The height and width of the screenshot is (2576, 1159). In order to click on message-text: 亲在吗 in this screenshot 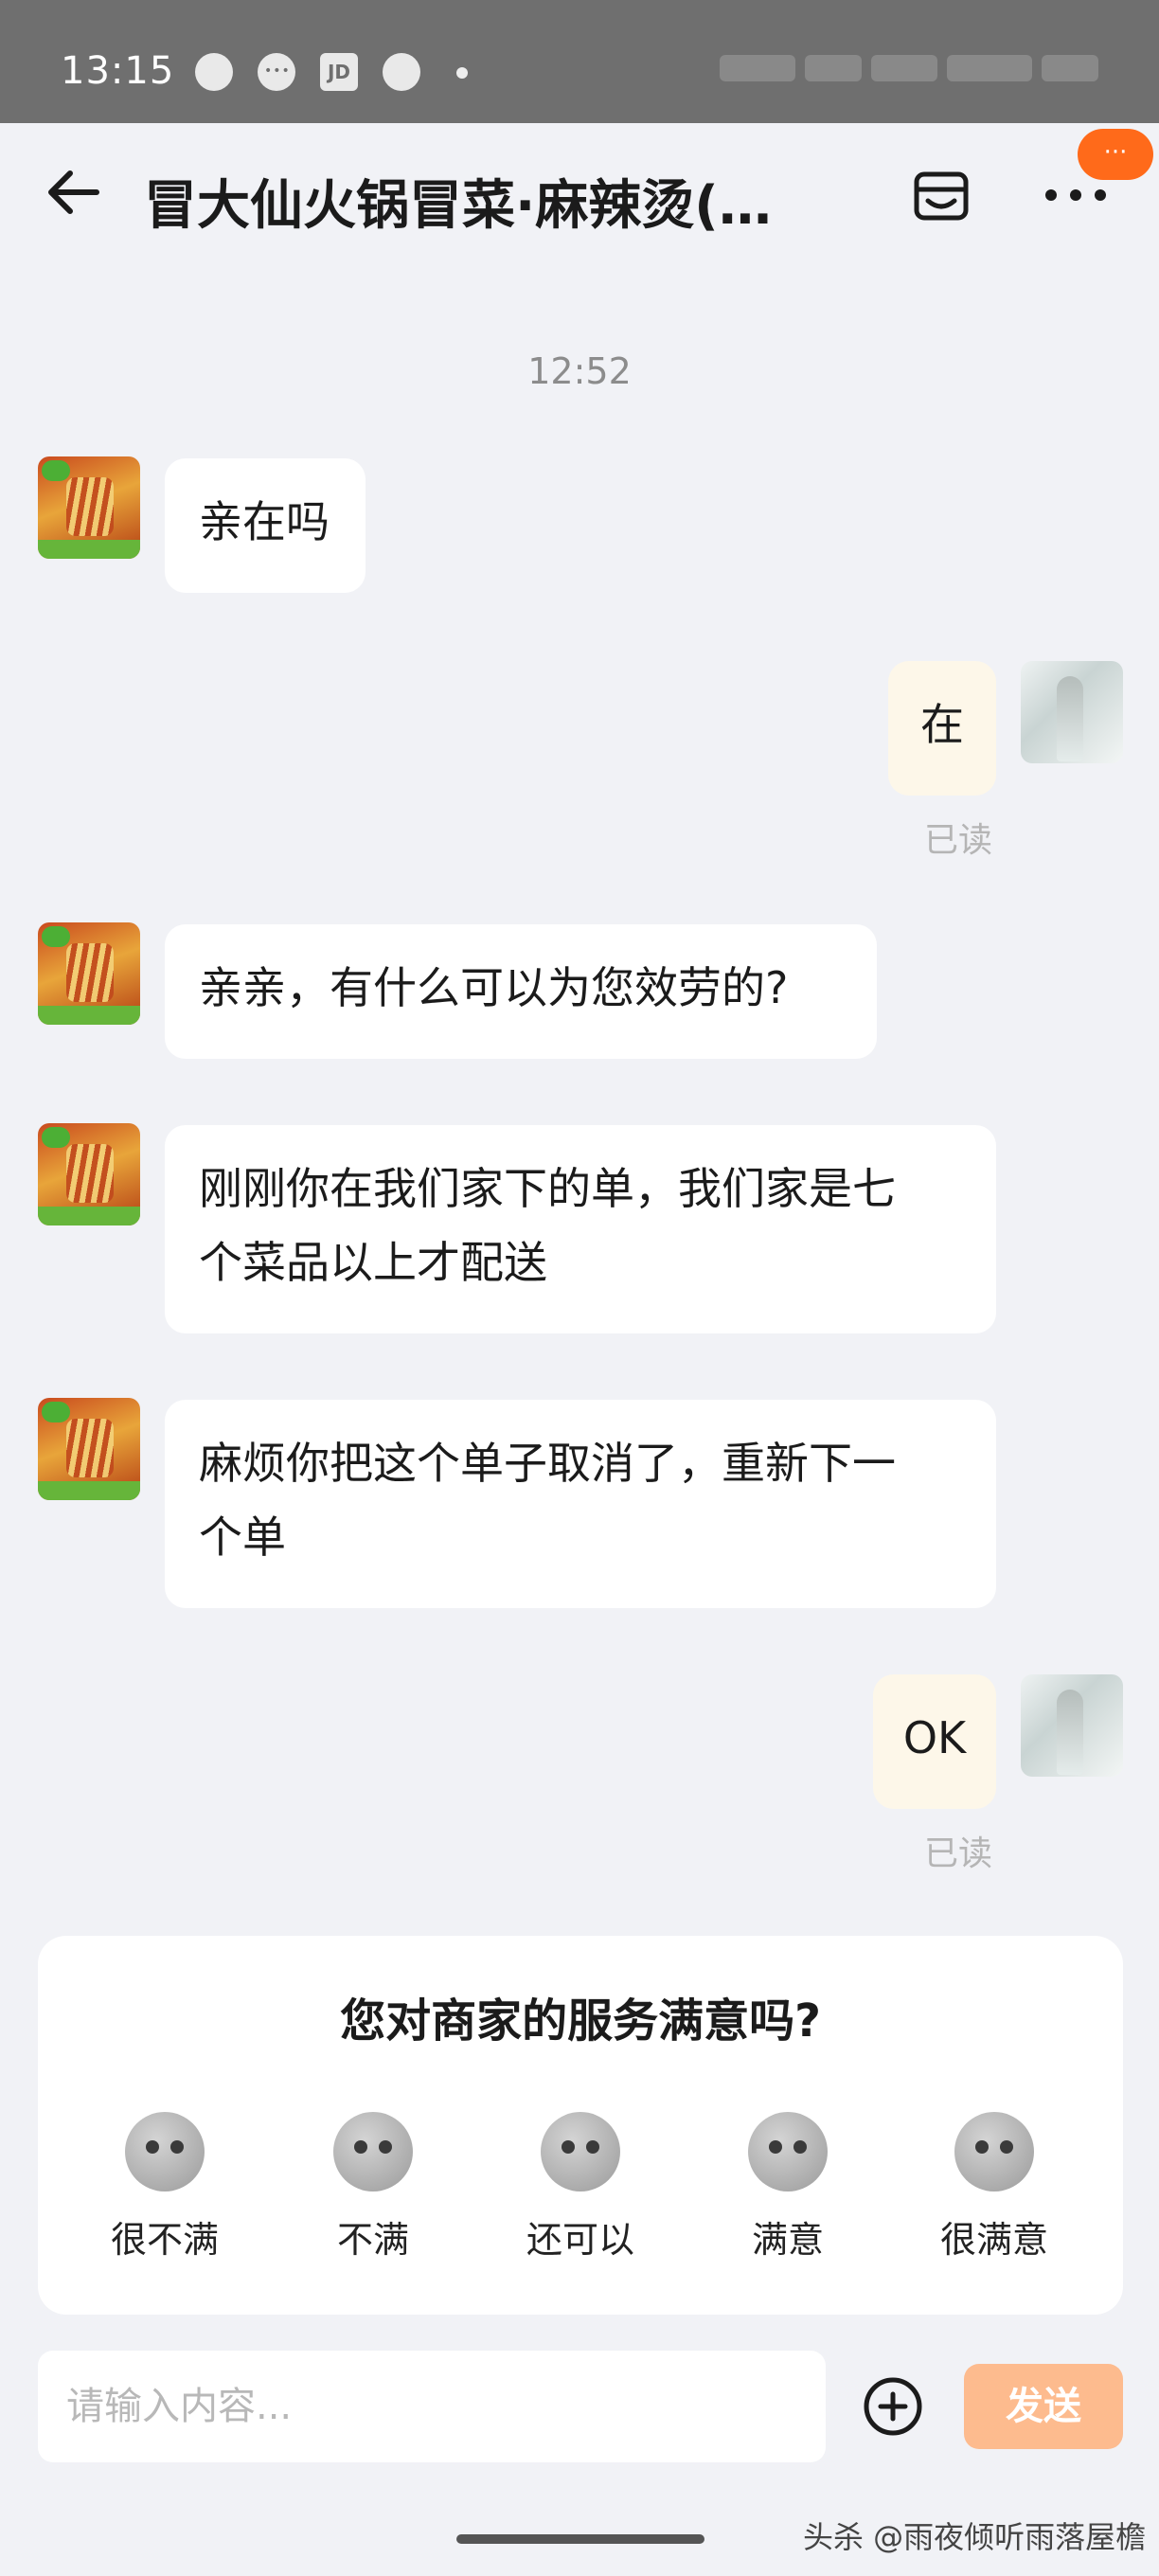, I will do `click(264, 521)`.